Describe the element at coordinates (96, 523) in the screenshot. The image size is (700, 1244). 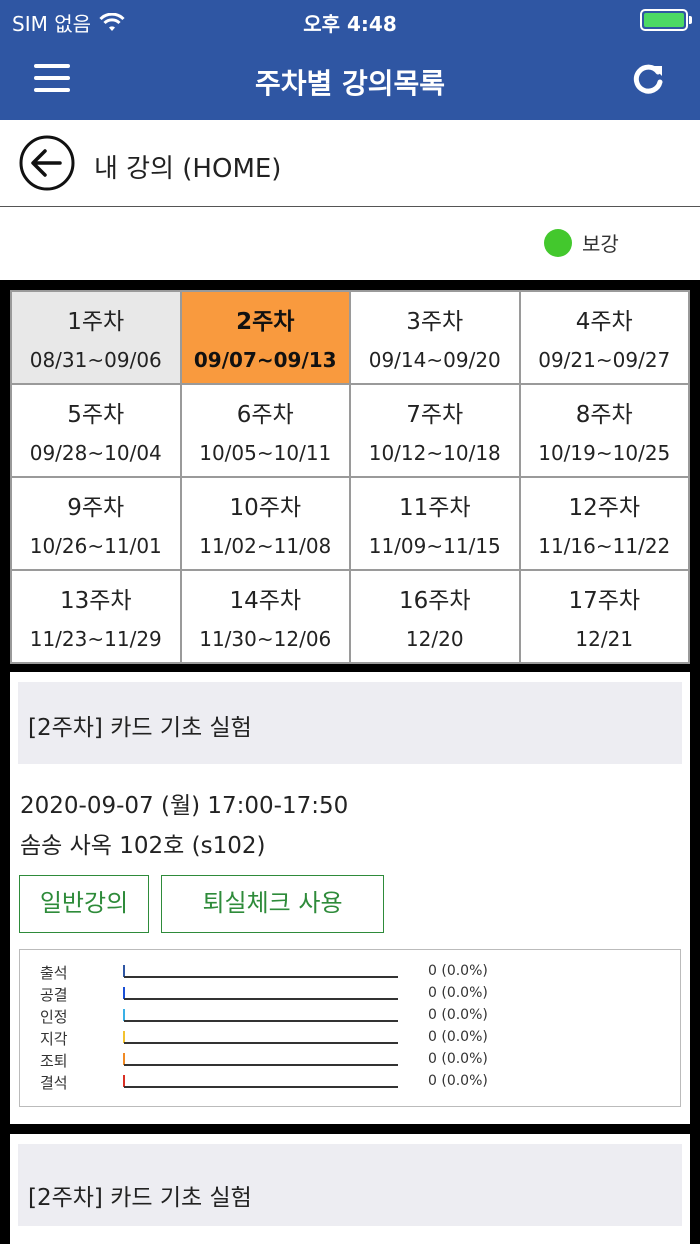
I see `week-cell: 9주차 10/26~11/01` at that location.